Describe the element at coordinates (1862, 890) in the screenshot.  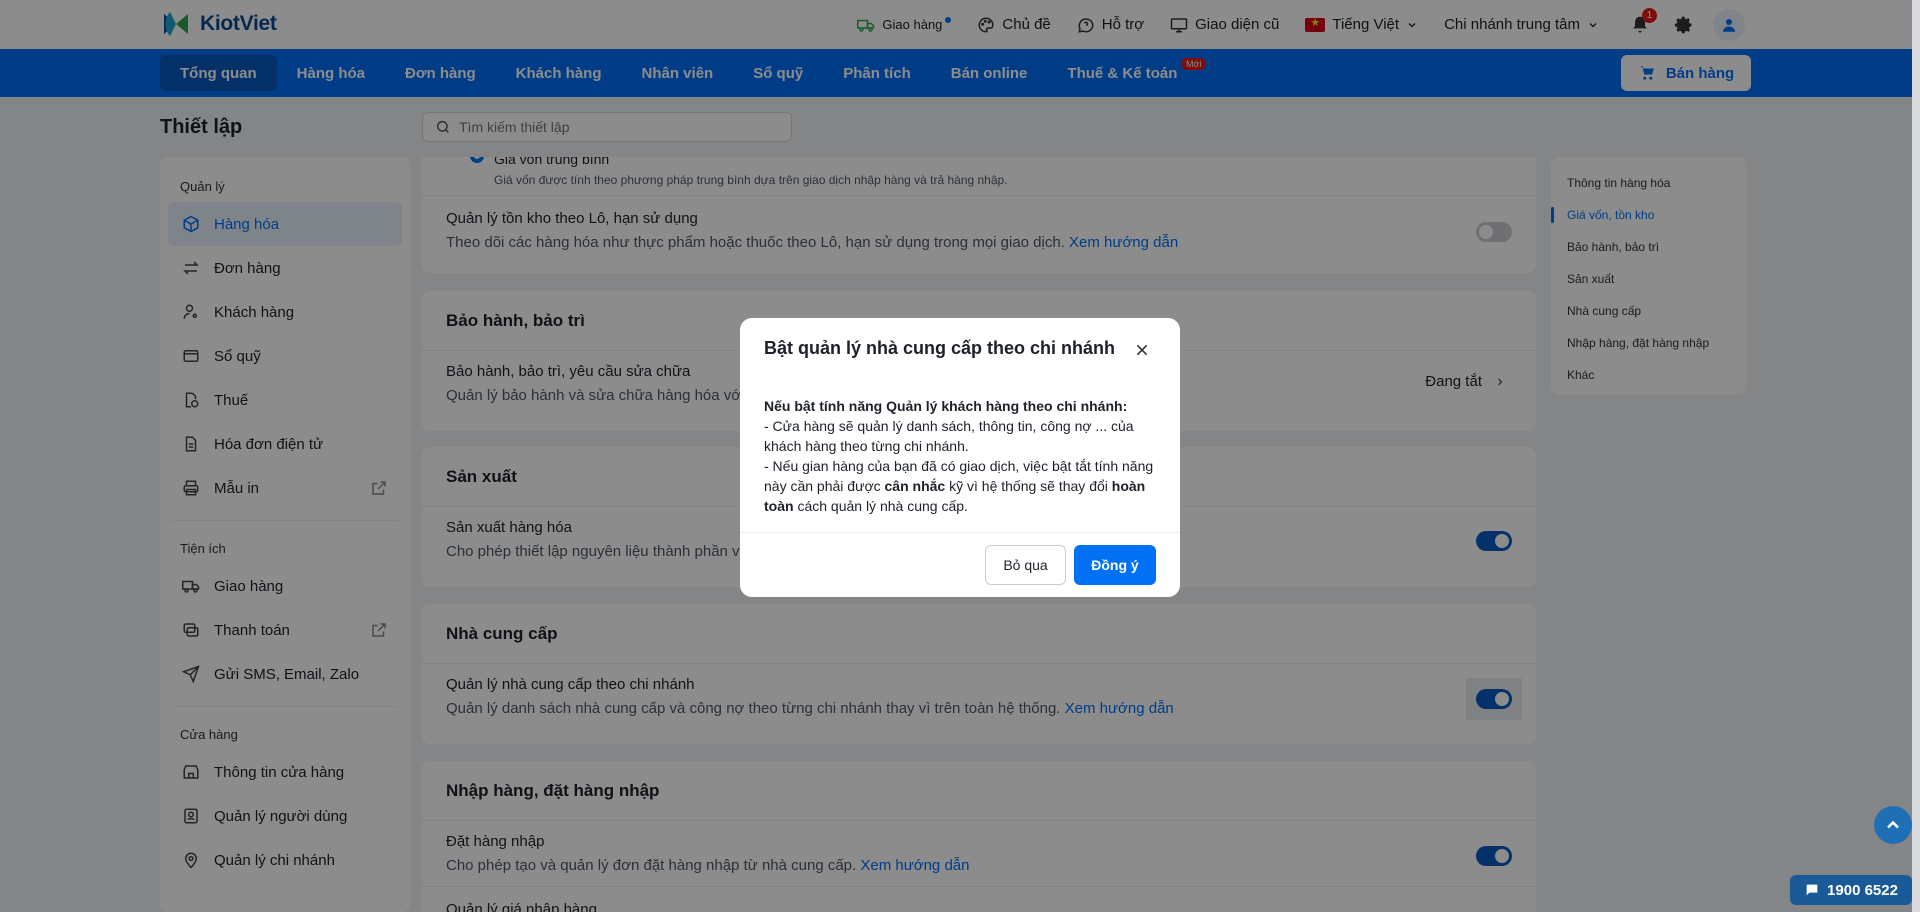
I see `hotline-number: 1900 6522` at that location.